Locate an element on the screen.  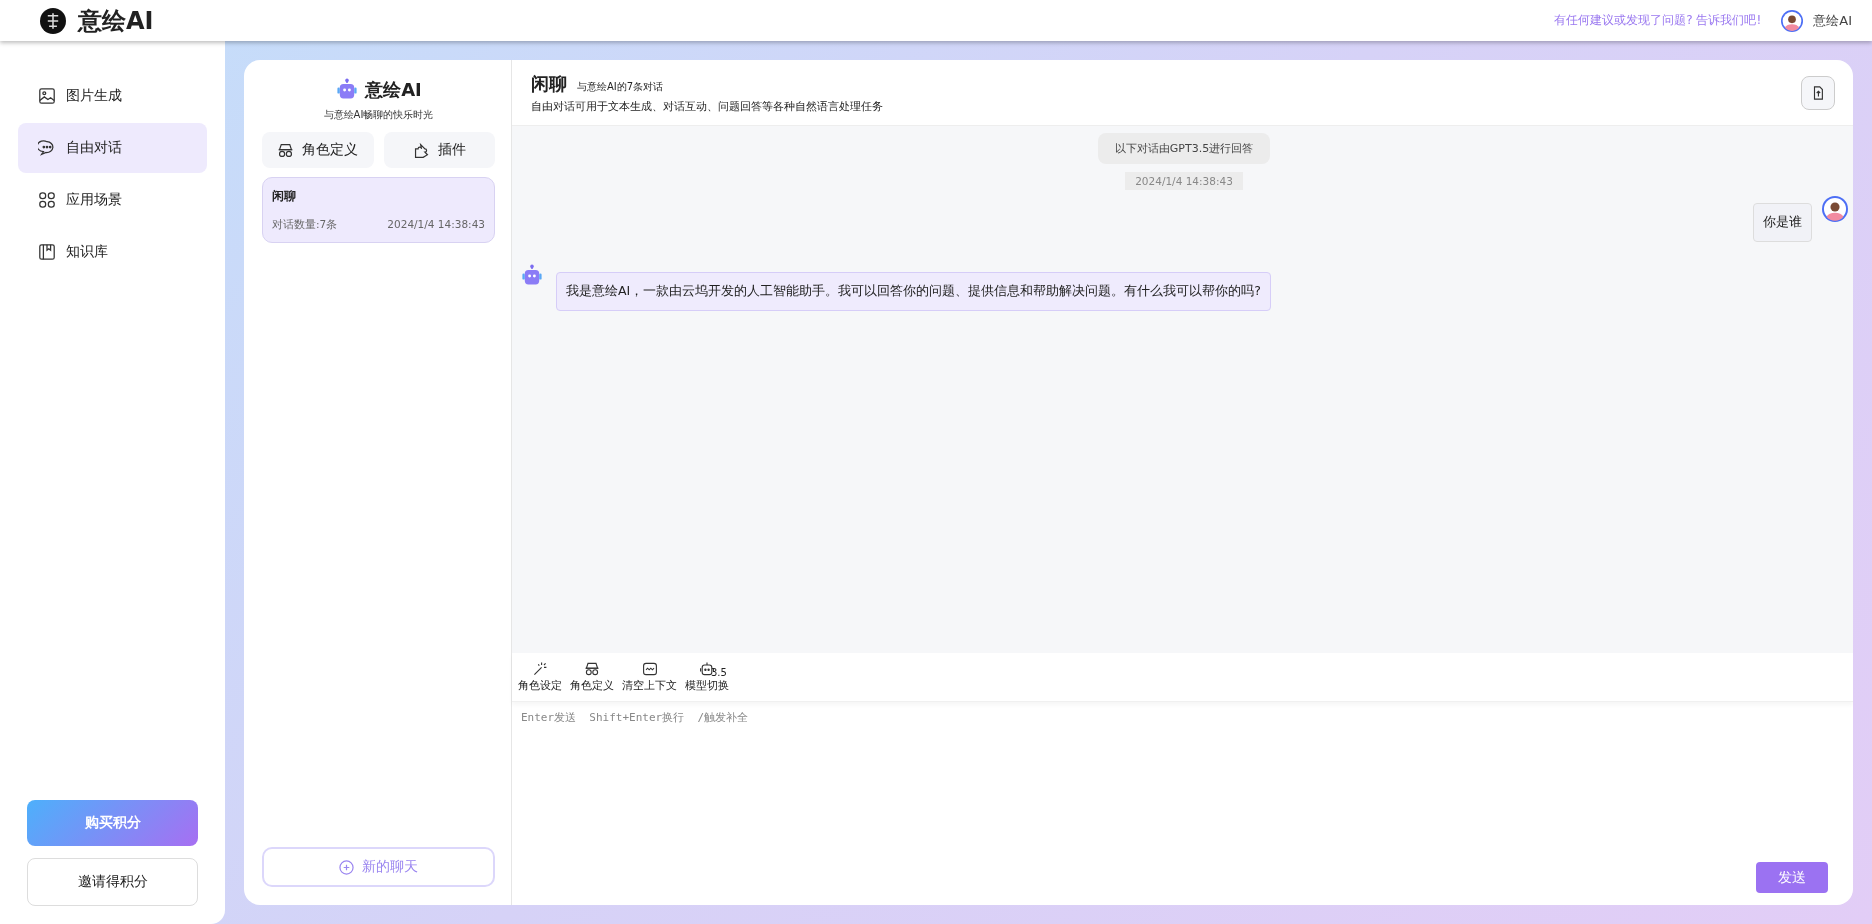
assistant-tagline: 与意绘AI畅聊的快乐时光 is located at coordinates (378, 115).